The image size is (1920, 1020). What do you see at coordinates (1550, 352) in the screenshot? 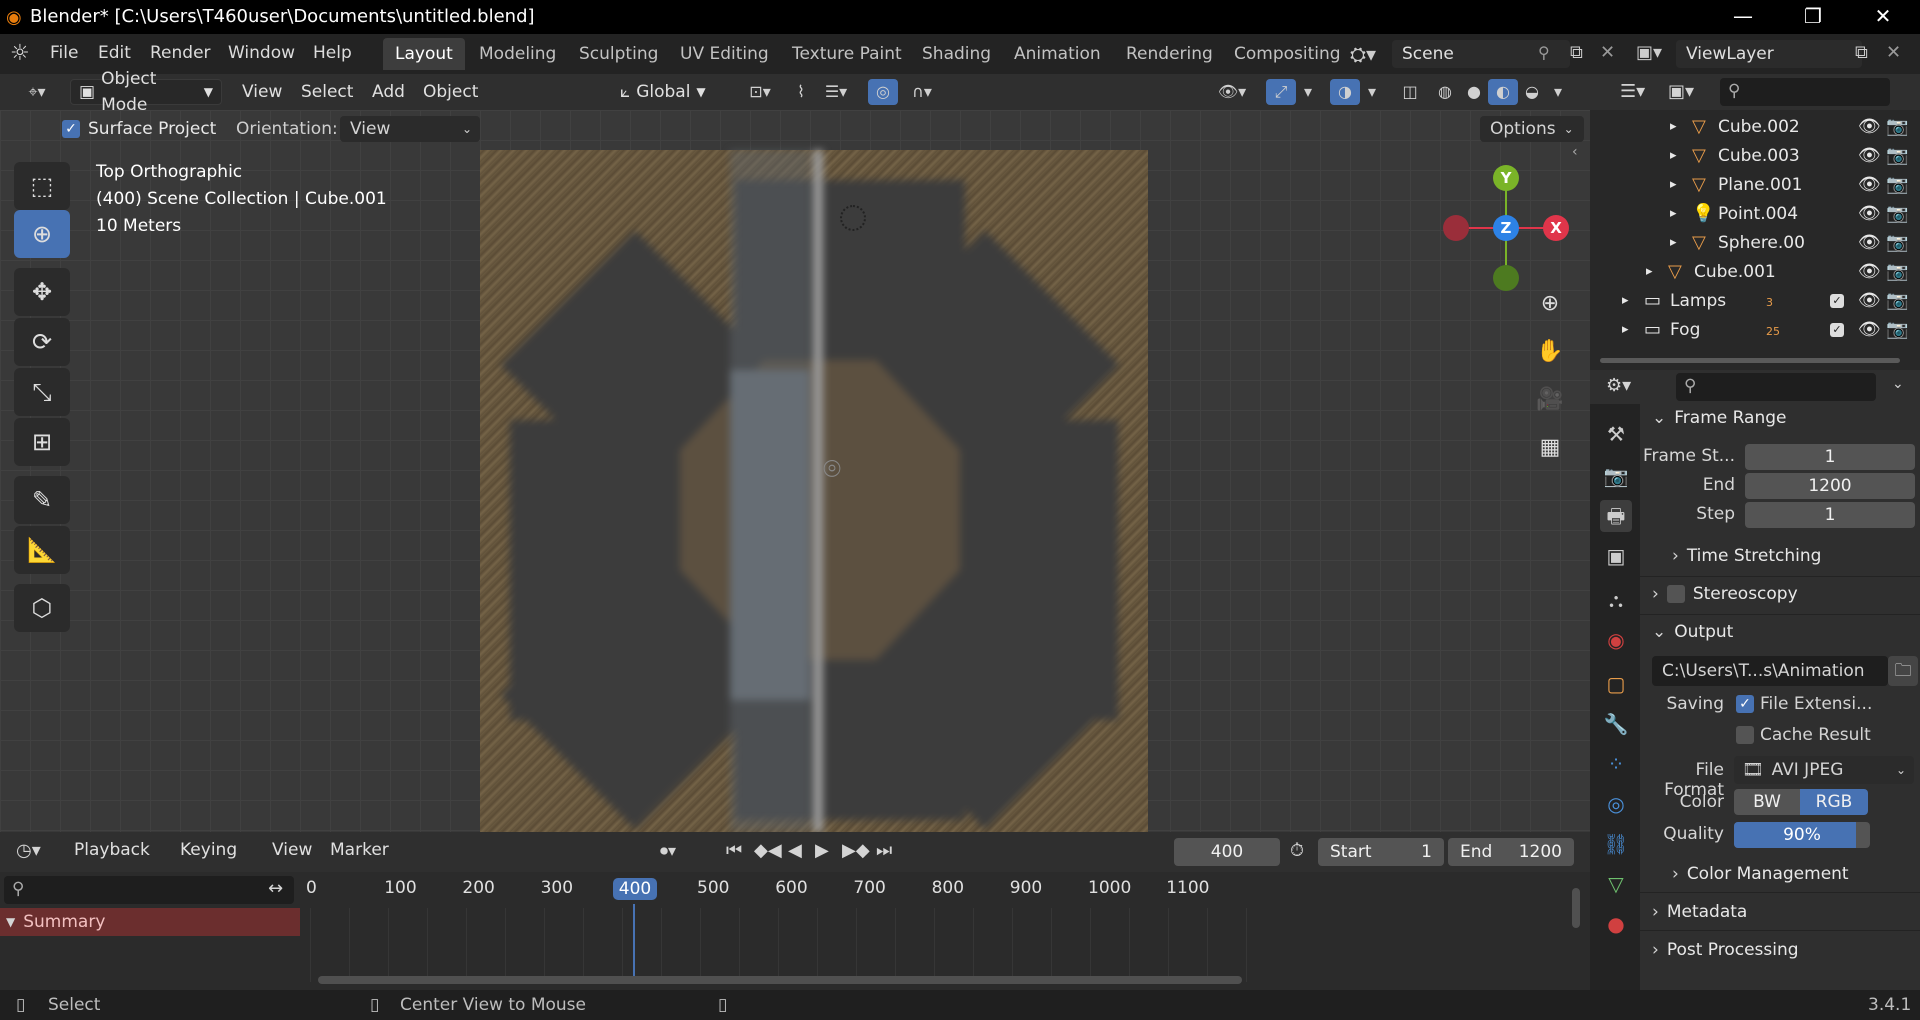
I see `pan-hand-icon: ✋` at bounding box center [1550, 352].